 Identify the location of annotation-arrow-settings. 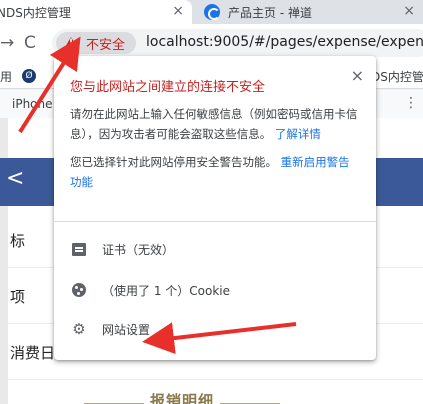
(219, 338).